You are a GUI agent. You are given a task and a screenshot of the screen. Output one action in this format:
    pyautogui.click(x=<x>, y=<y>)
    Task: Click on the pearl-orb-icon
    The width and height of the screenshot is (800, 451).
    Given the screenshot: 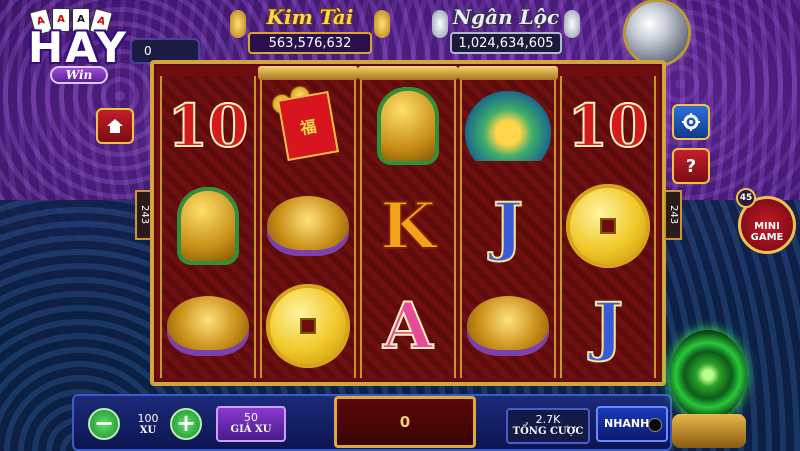 What is the action you would take?
    pyautogui.click(x=657, y=33)
    